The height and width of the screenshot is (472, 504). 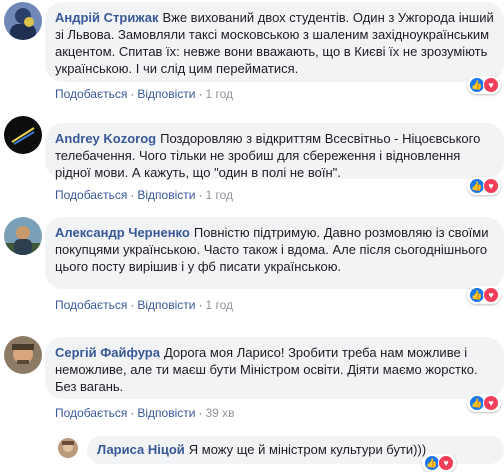 I want to click on comment-author: Лариса Ніцой, so click(x=141, y=449).